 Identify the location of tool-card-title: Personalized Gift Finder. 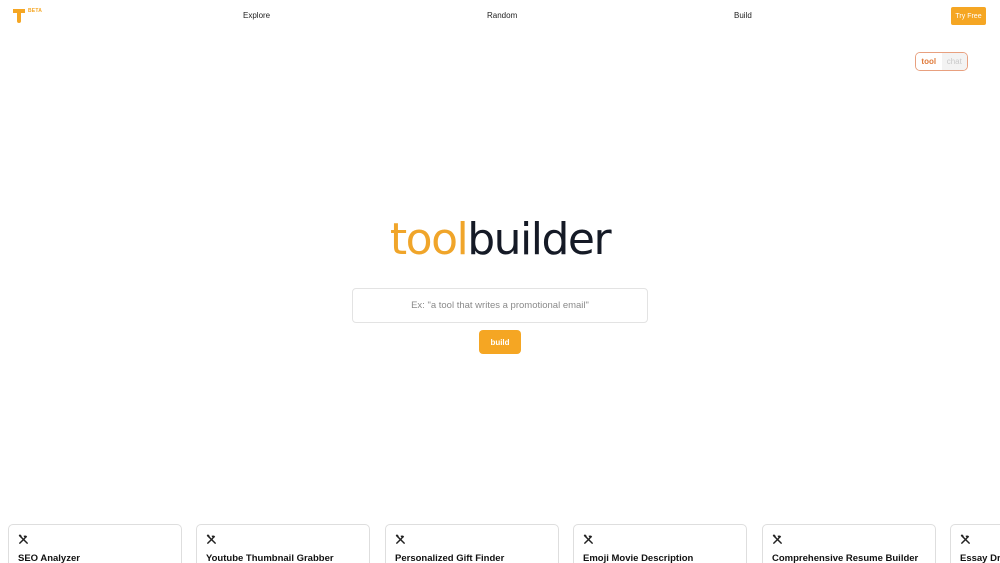
(450, 558).